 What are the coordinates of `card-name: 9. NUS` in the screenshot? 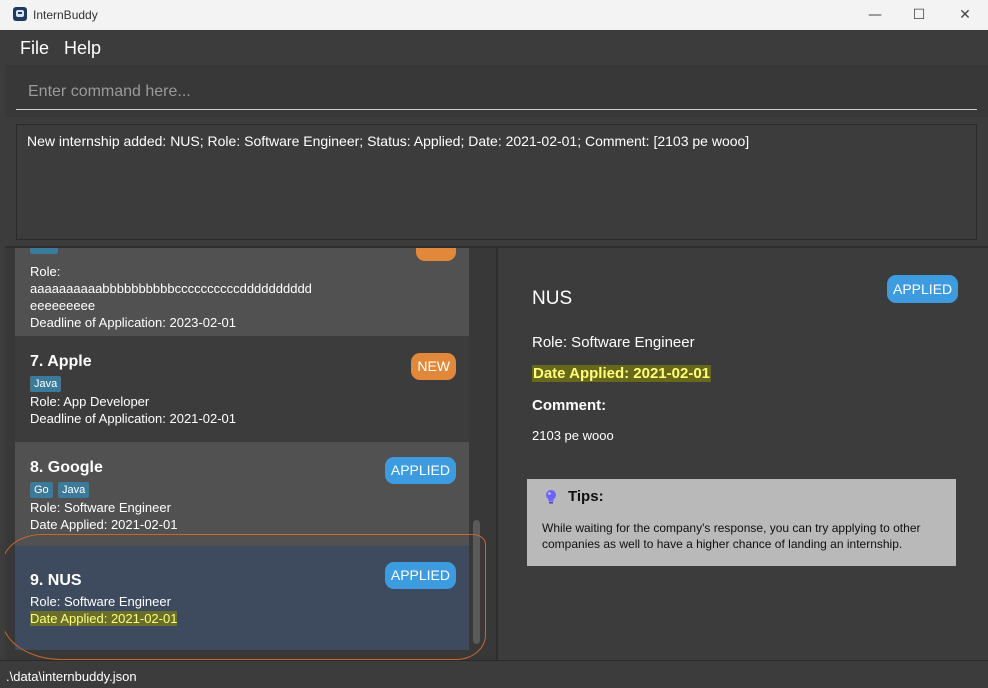 It's located at (56, 580).